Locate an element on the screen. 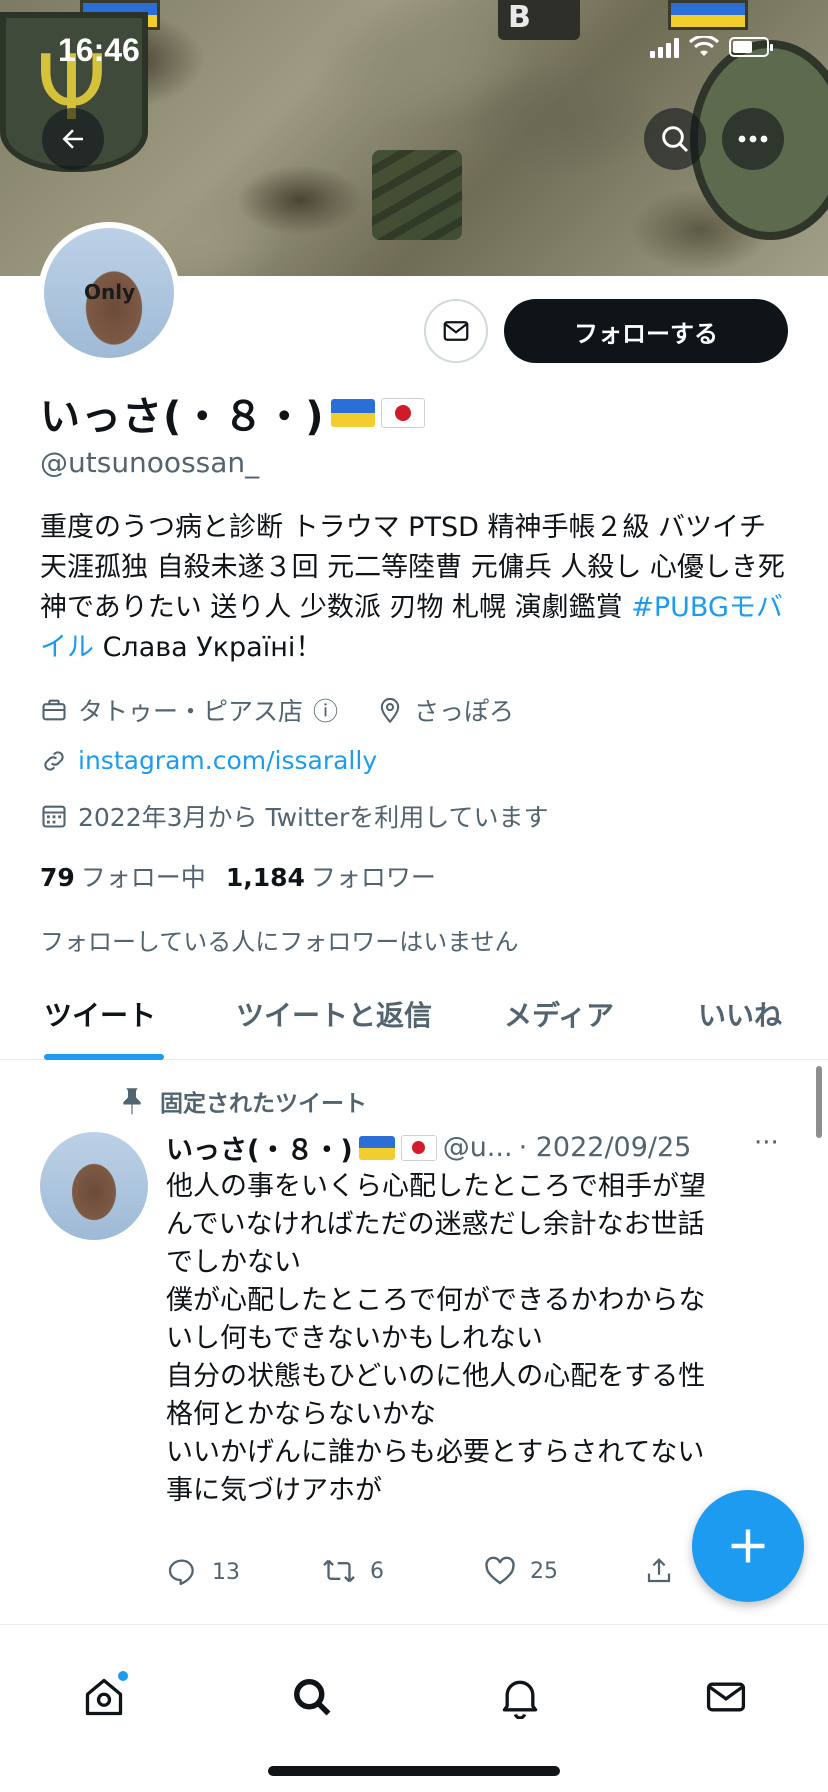 This screenshot has height=1792, width=828. pinned-indicator: 固定されたツイート is located at coordinates (242, 1101).